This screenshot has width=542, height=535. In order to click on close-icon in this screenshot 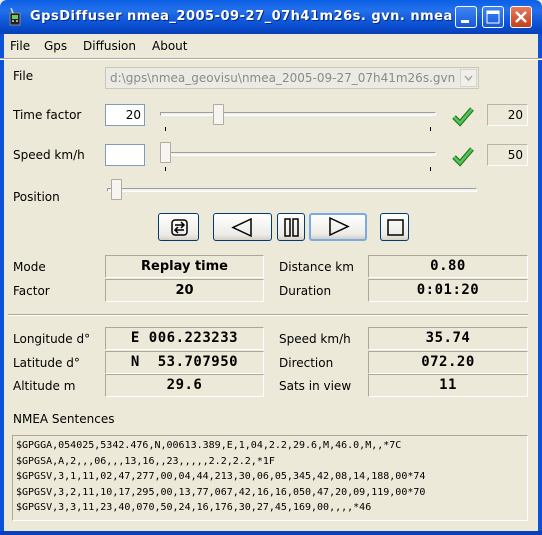, I will do `click(521, 17)`.